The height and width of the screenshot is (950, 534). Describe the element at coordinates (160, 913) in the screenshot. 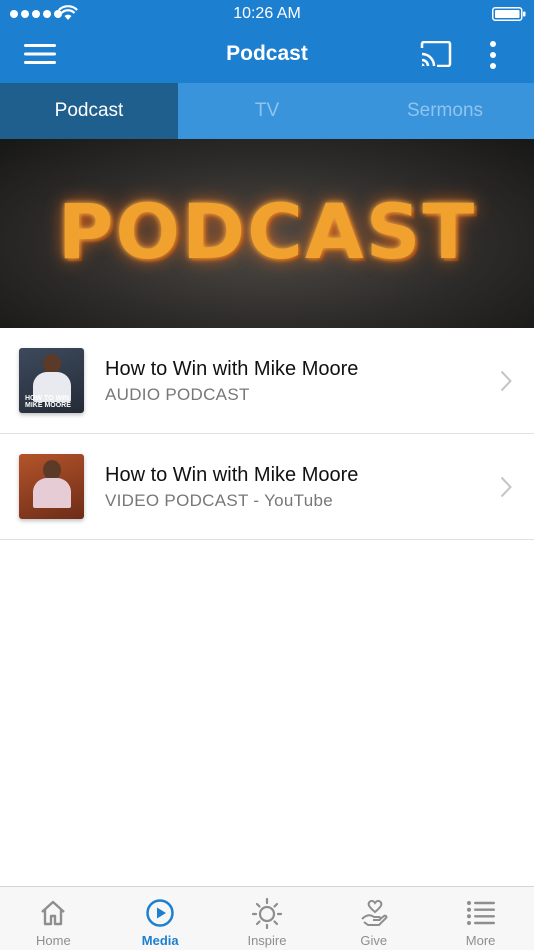

I see `play-circle-icon` at that location.